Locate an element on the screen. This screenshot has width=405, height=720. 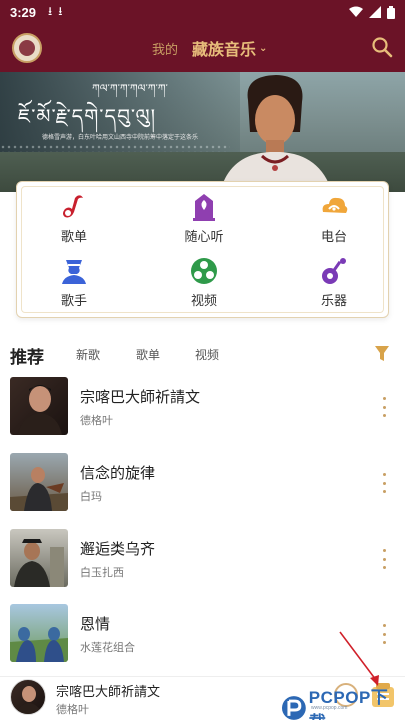
player-cover is located at coordinates (28, 697).